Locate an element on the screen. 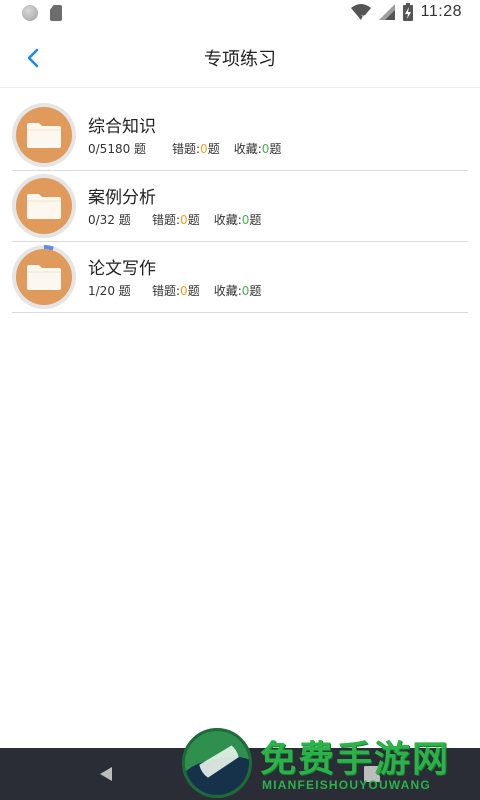  item-title: 案例分析 is located at coordinates (122, 198).